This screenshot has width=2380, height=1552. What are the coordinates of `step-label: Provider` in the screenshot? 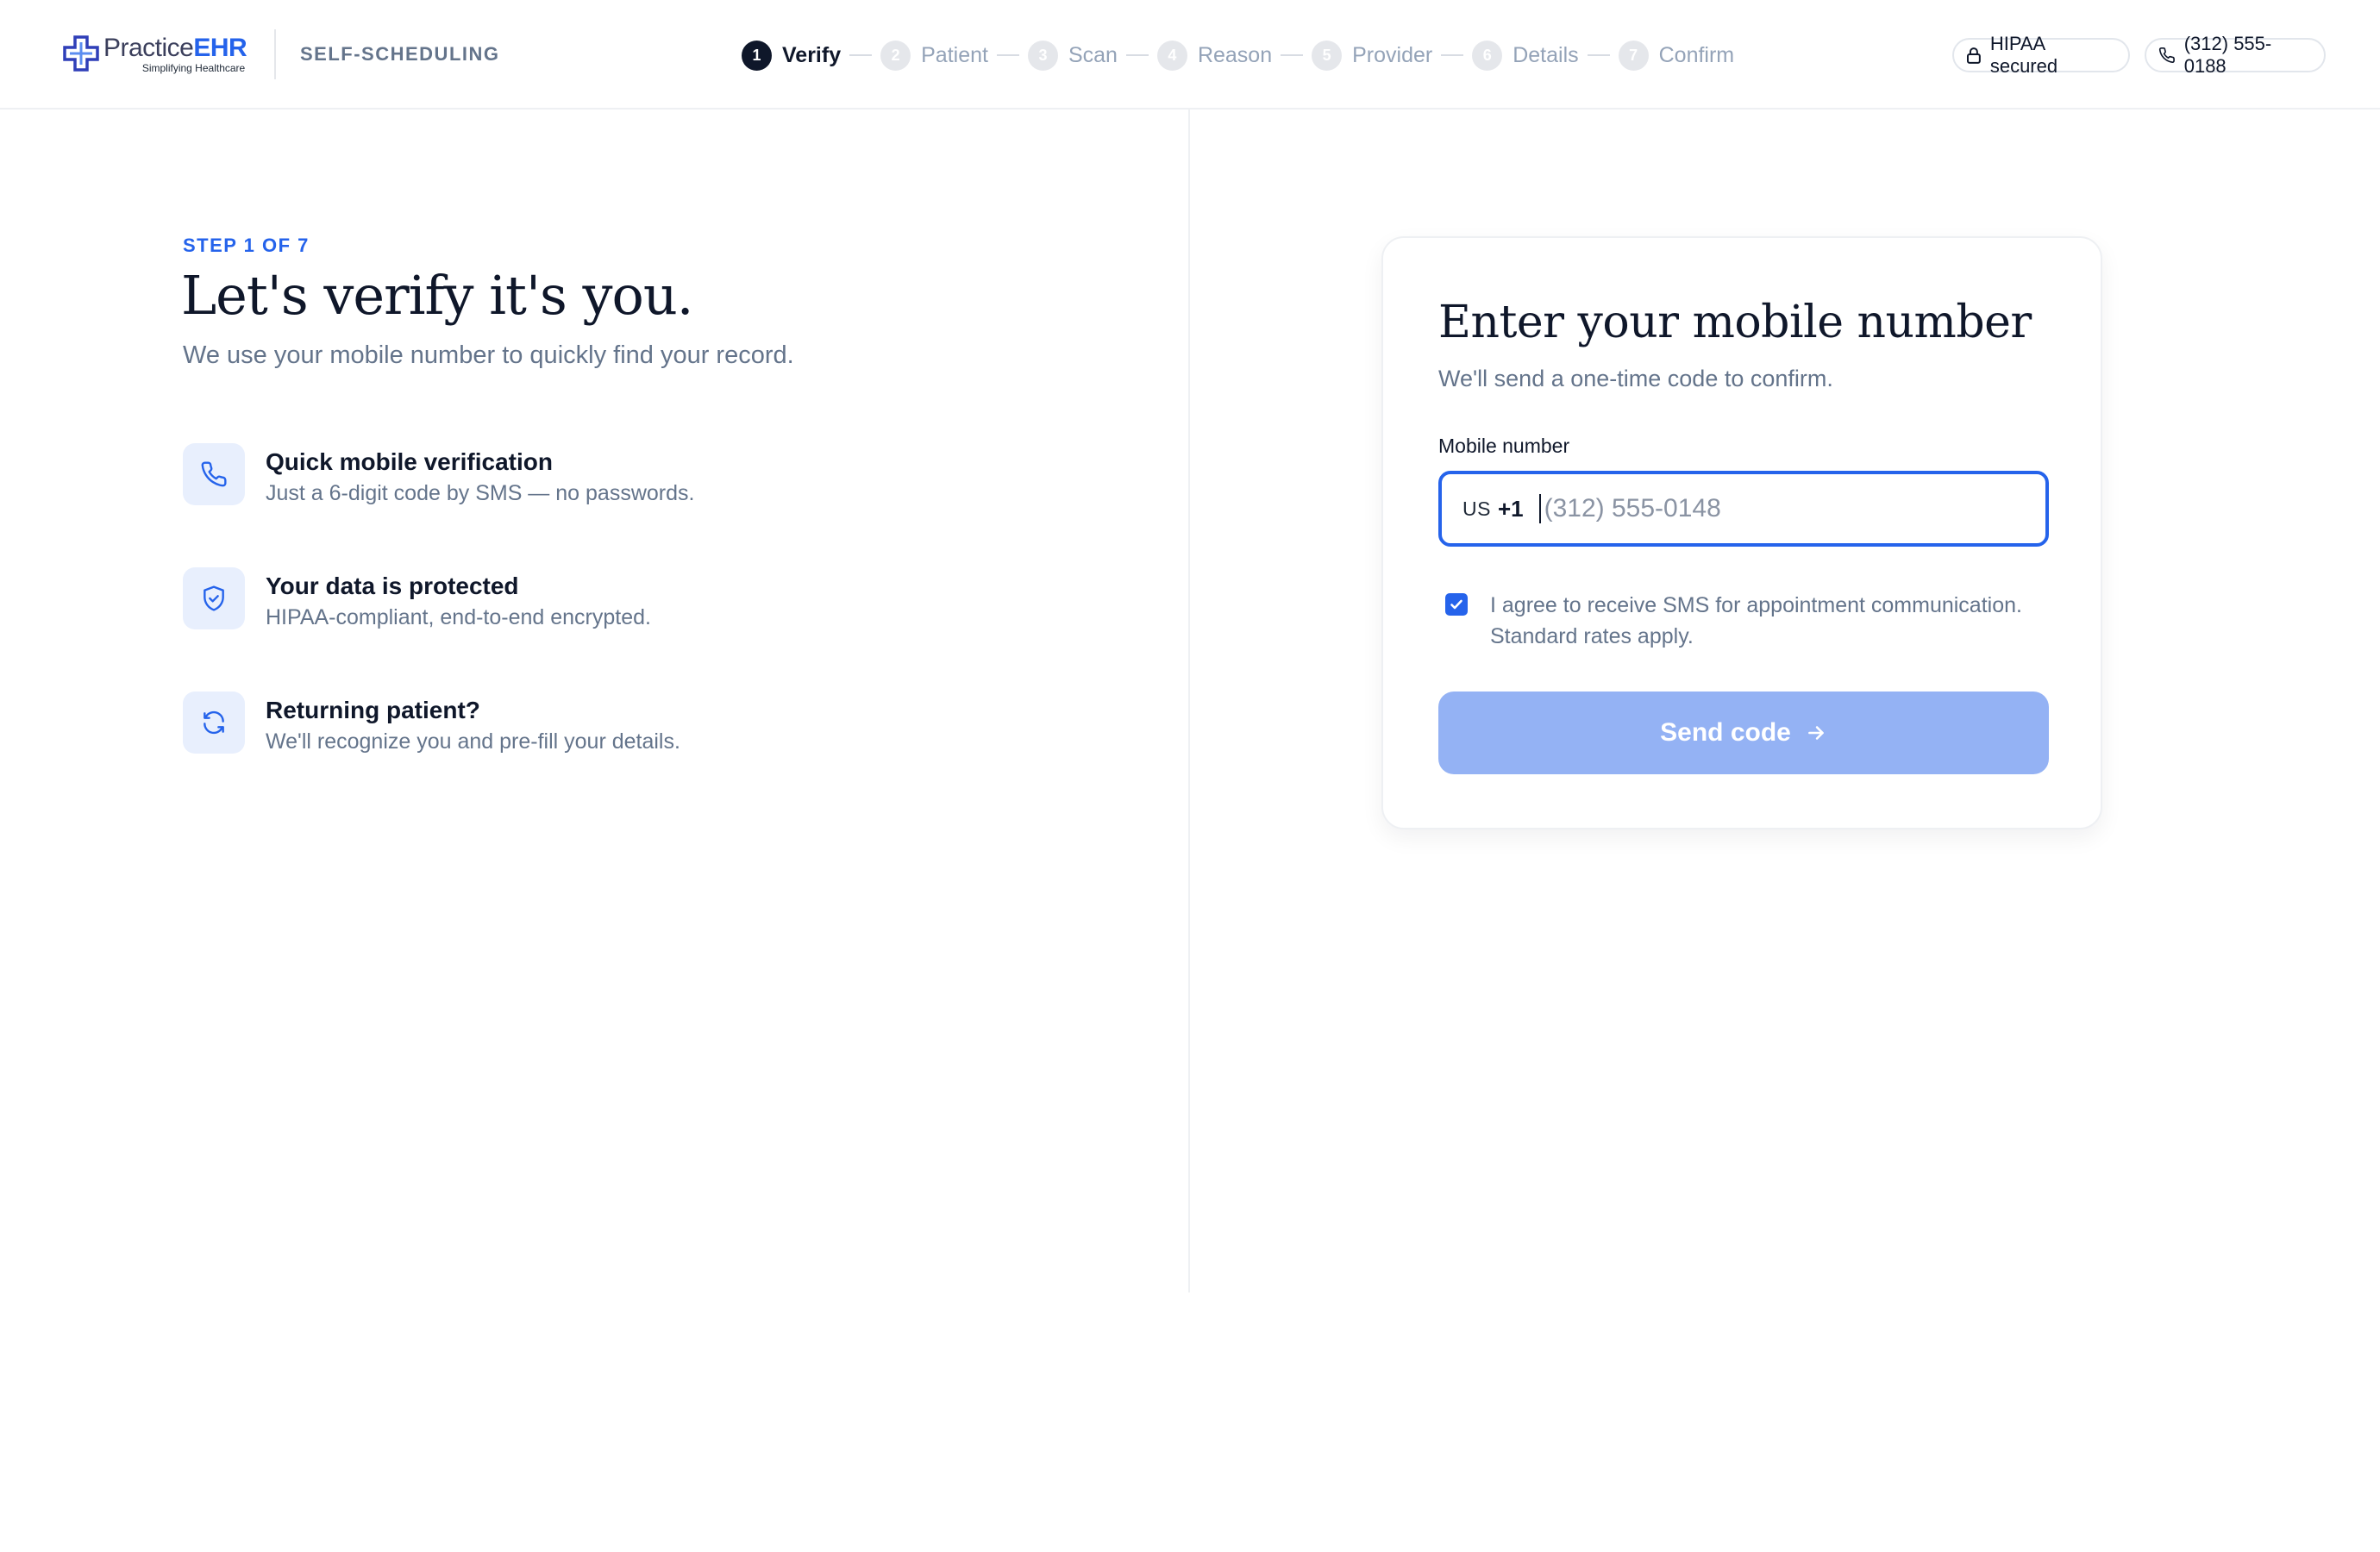 It's located at (1393, 55).